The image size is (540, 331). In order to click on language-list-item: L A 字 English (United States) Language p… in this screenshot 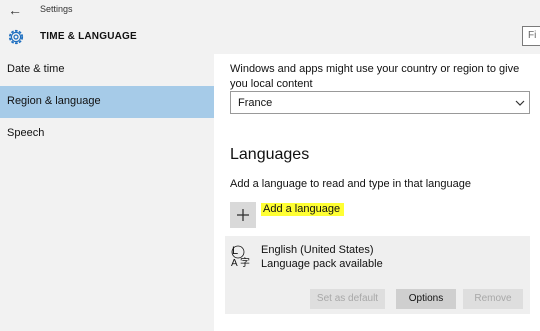, I will do `click(377, 275)`.